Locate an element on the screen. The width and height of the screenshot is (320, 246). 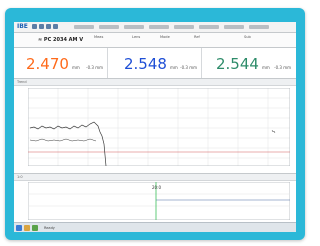
readout-3-unit: mm is located at coordinates (266, 67).